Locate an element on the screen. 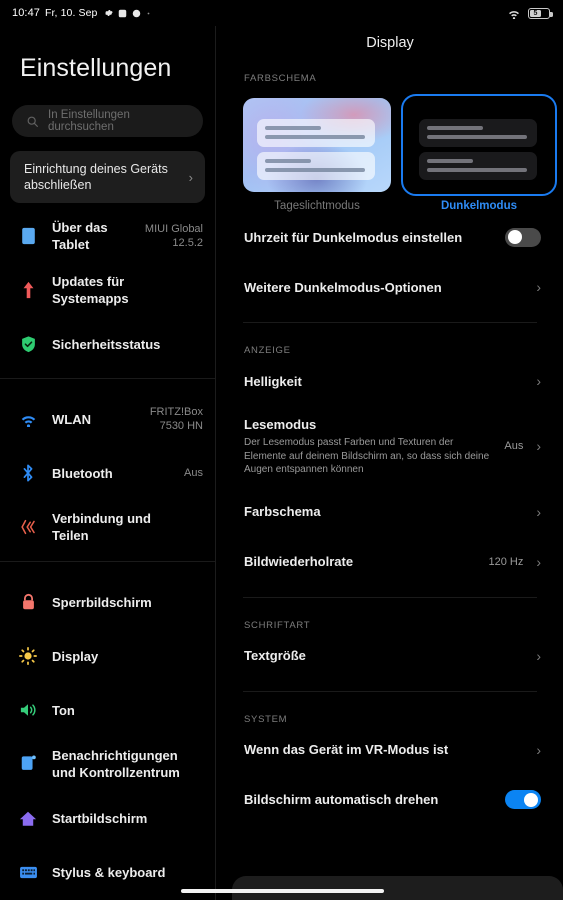  battery-icon: 5 is located at coordinates (540, 13).